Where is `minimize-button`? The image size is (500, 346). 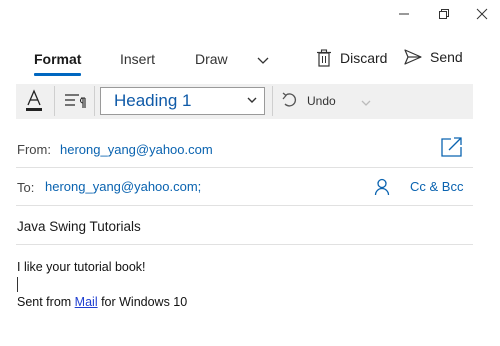
minimize-button is located at coordinates (404, 14).